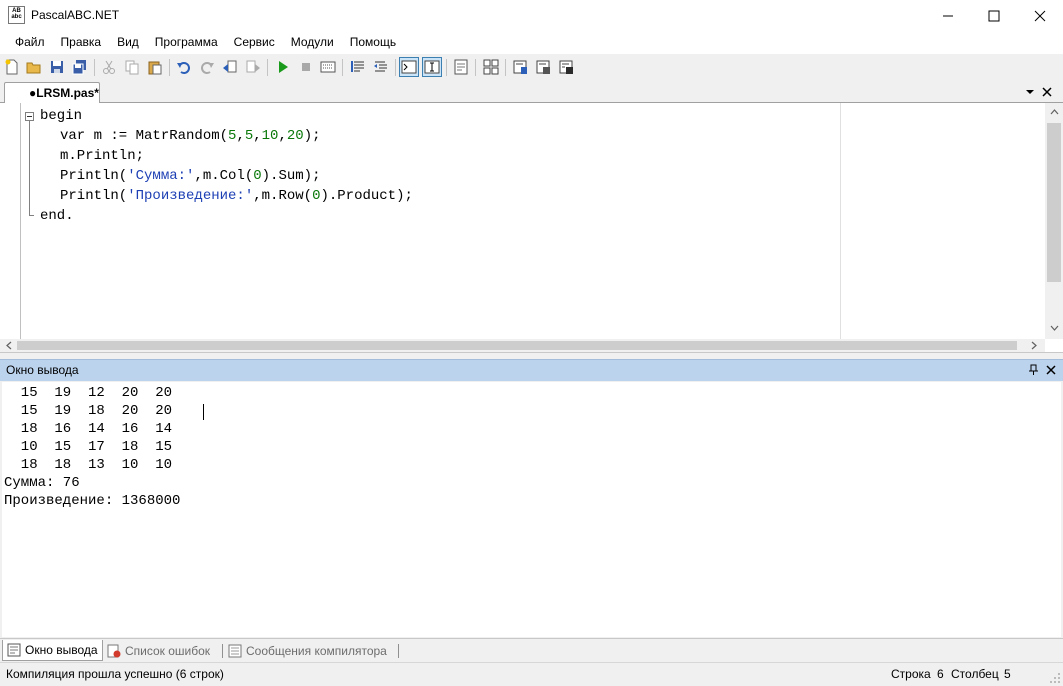  I want to click on form-designer-icon, so click(491, 67).